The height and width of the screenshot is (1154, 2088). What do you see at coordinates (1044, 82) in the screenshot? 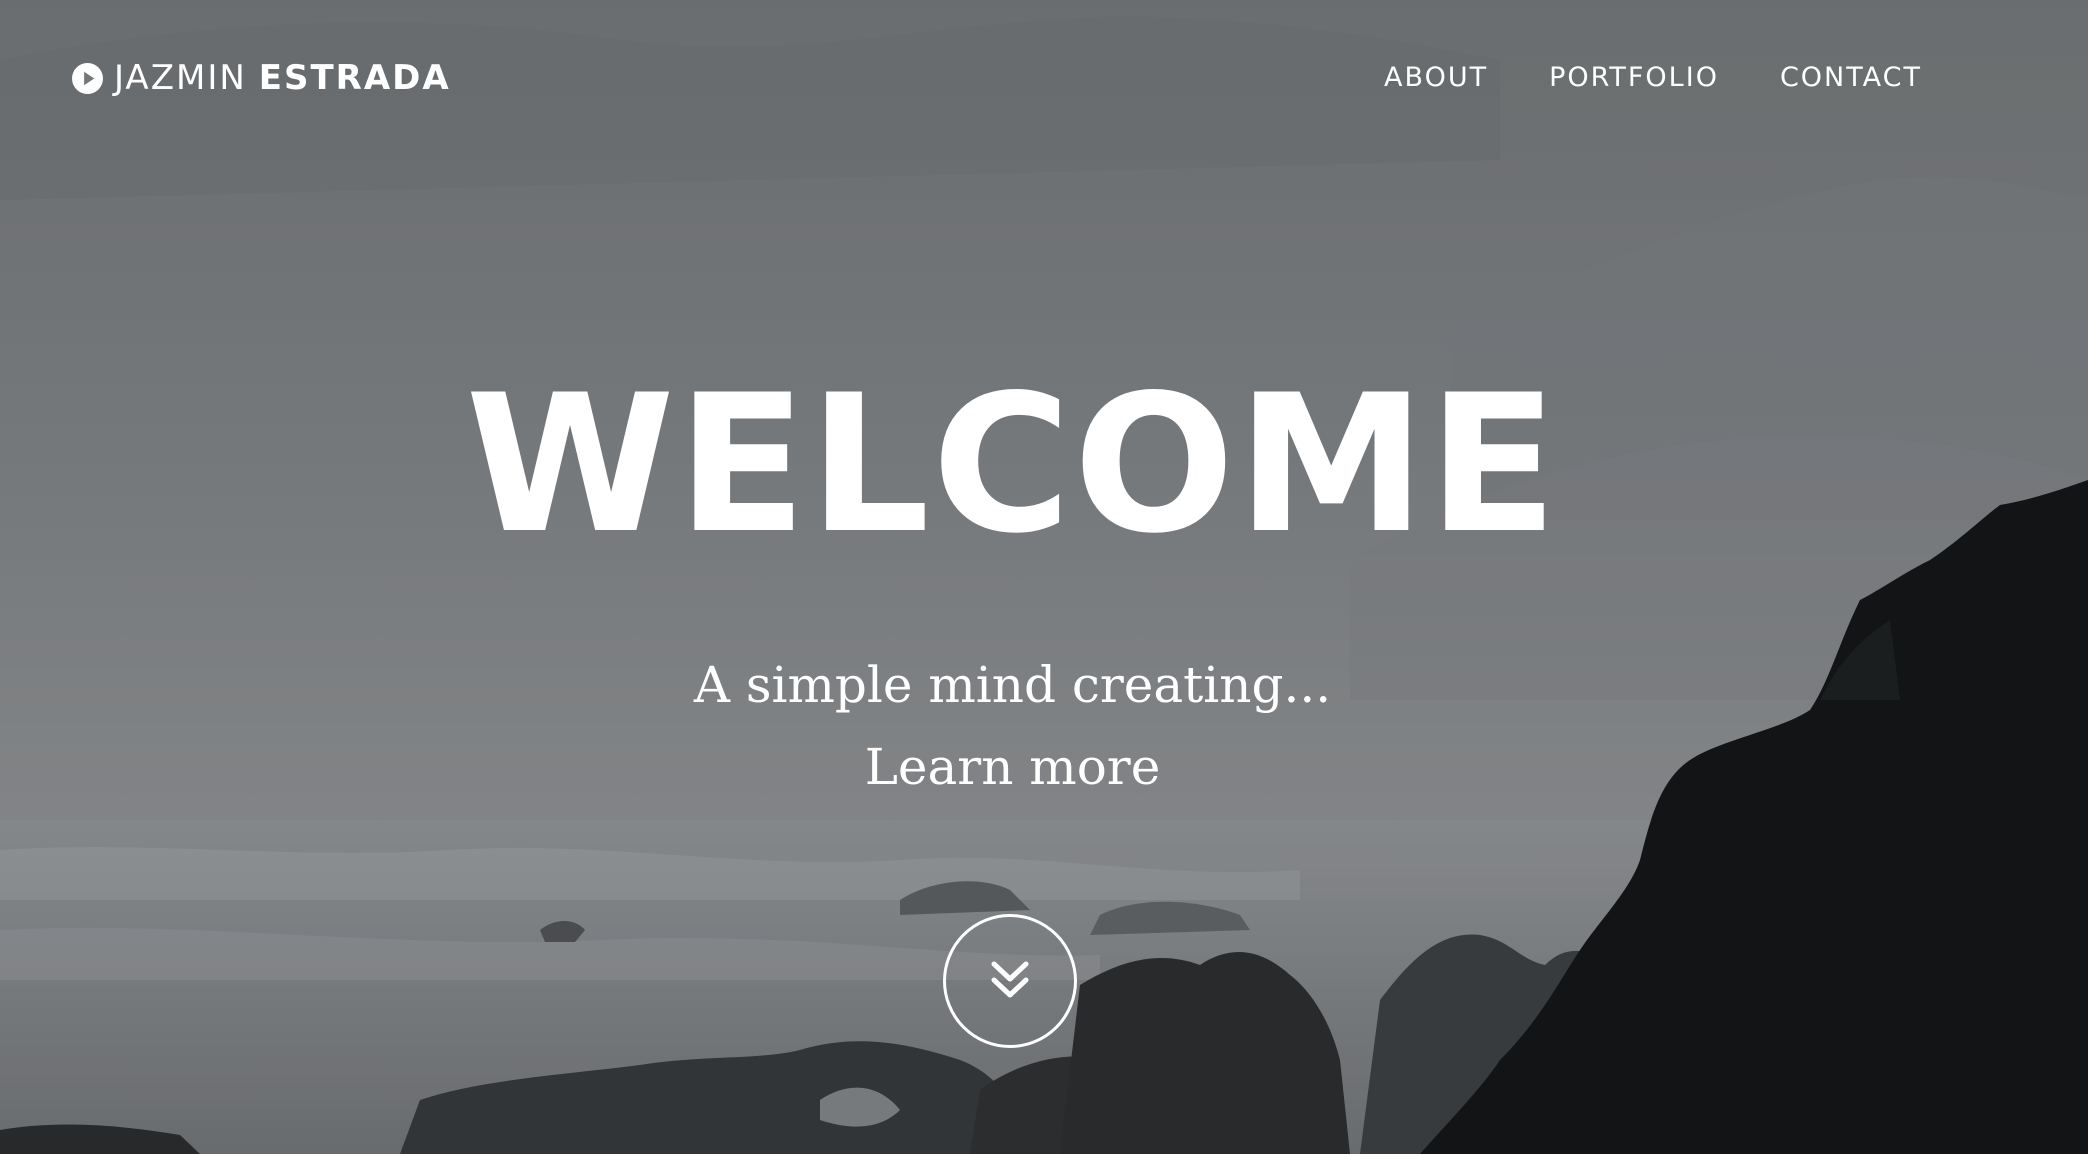
I see `navbar: JAZMIN ESTRADA ABOUT PORTFOLIO CONTACT` at bounding box center [1044, 82].